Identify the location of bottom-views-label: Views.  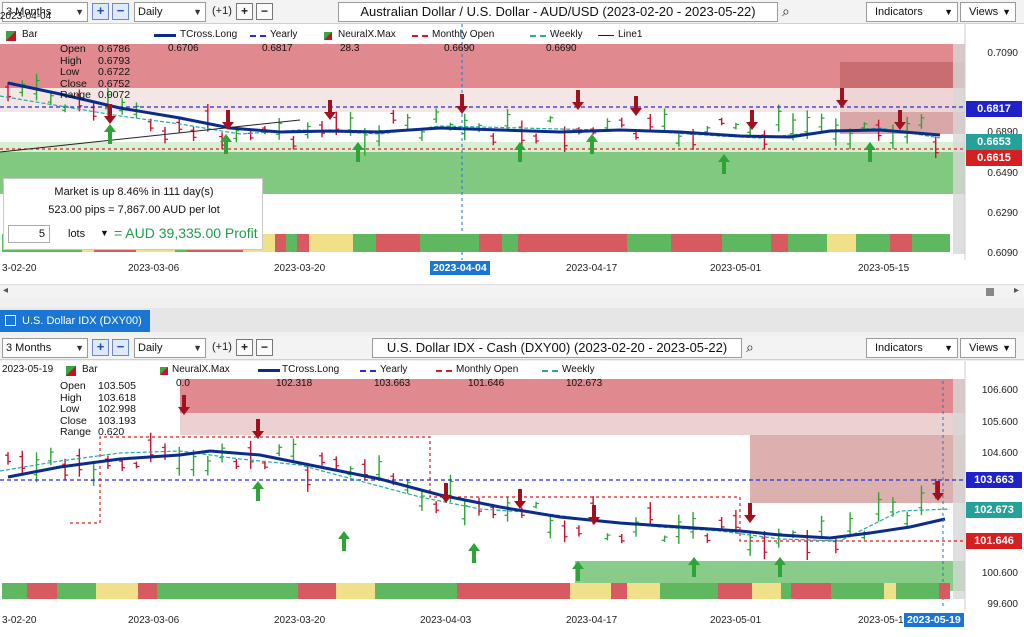
(984, 348).